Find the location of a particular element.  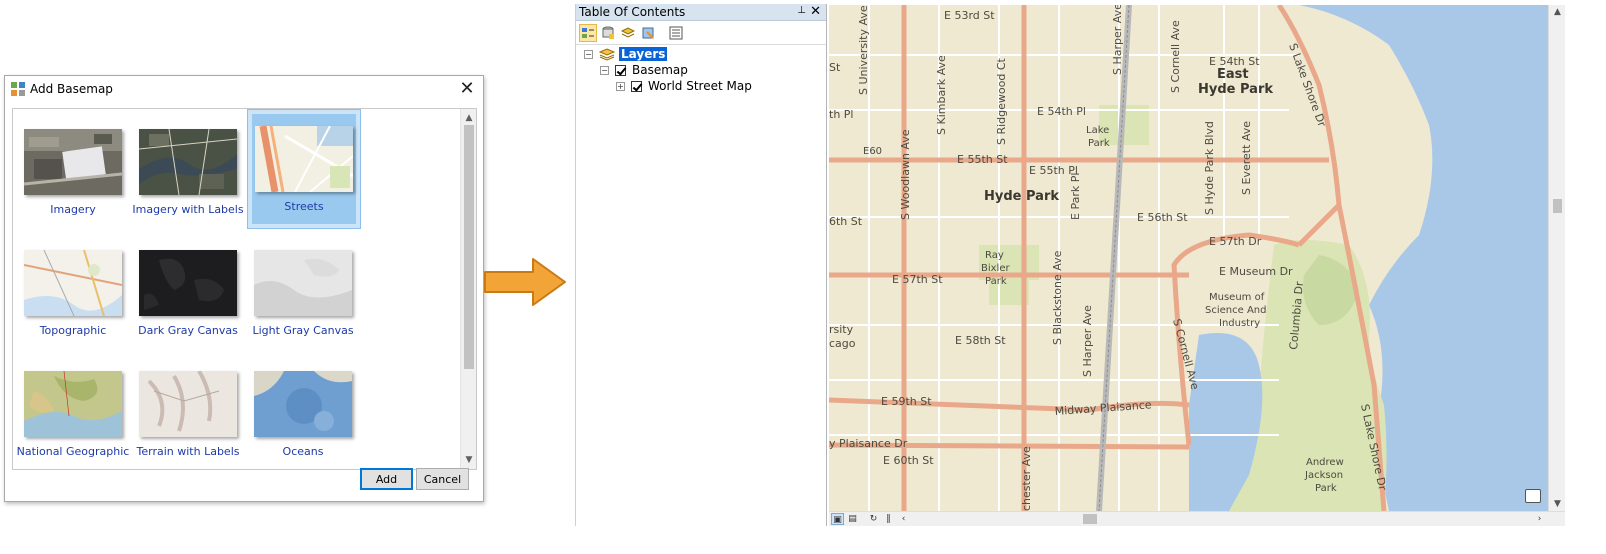

map-label-e53rd: E 53rd St is located at coordinates (969, 15).